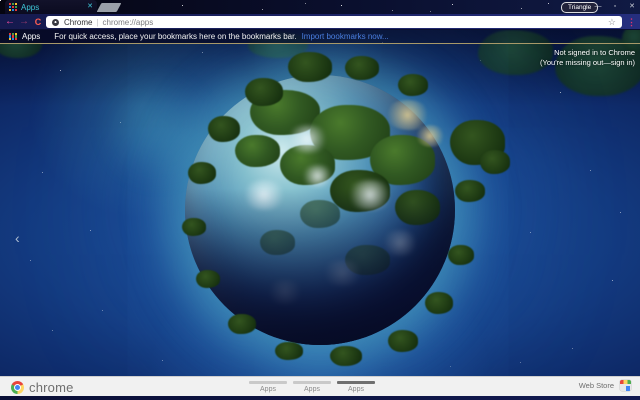  Describe the element at coordinates (355, 22) in the screenshot. I see `omnibox-url: chrome://apps` at that location.